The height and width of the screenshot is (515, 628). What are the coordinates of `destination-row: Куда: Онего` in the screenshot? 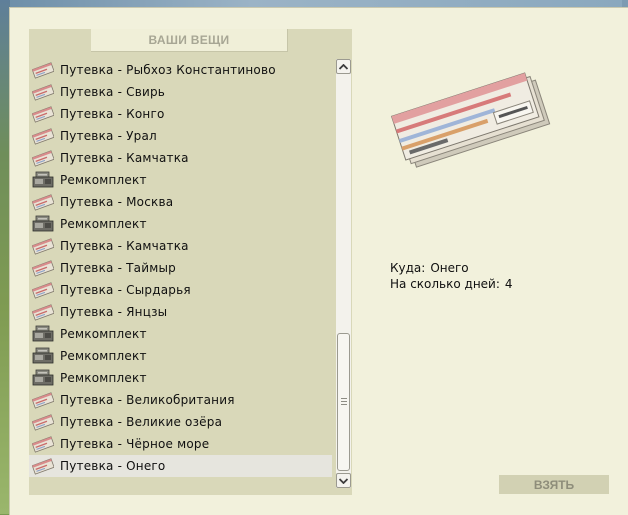 It's located at (451, 268).